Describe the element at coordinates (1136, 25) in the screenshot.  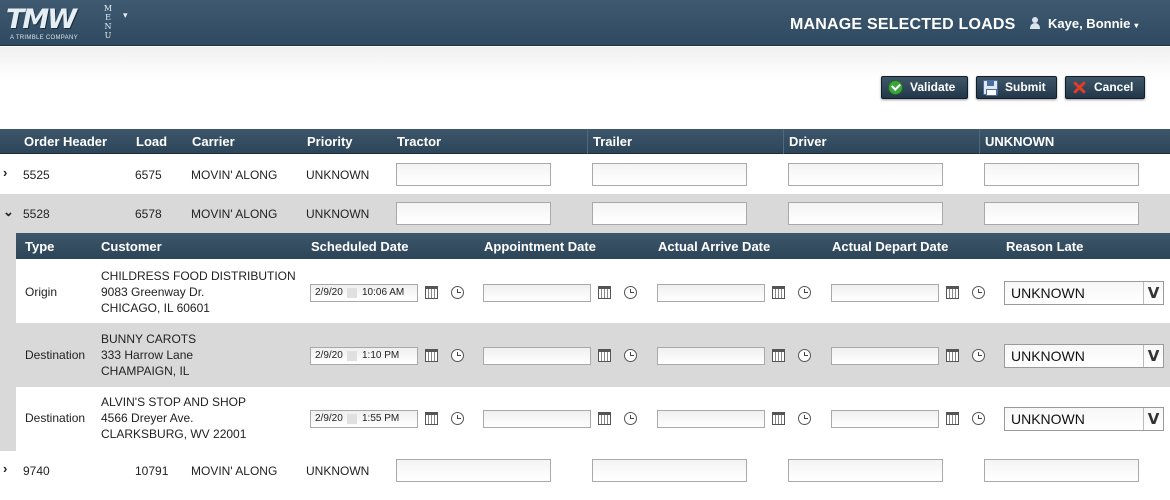
I see `user-caret-icon: ▾` at that location.